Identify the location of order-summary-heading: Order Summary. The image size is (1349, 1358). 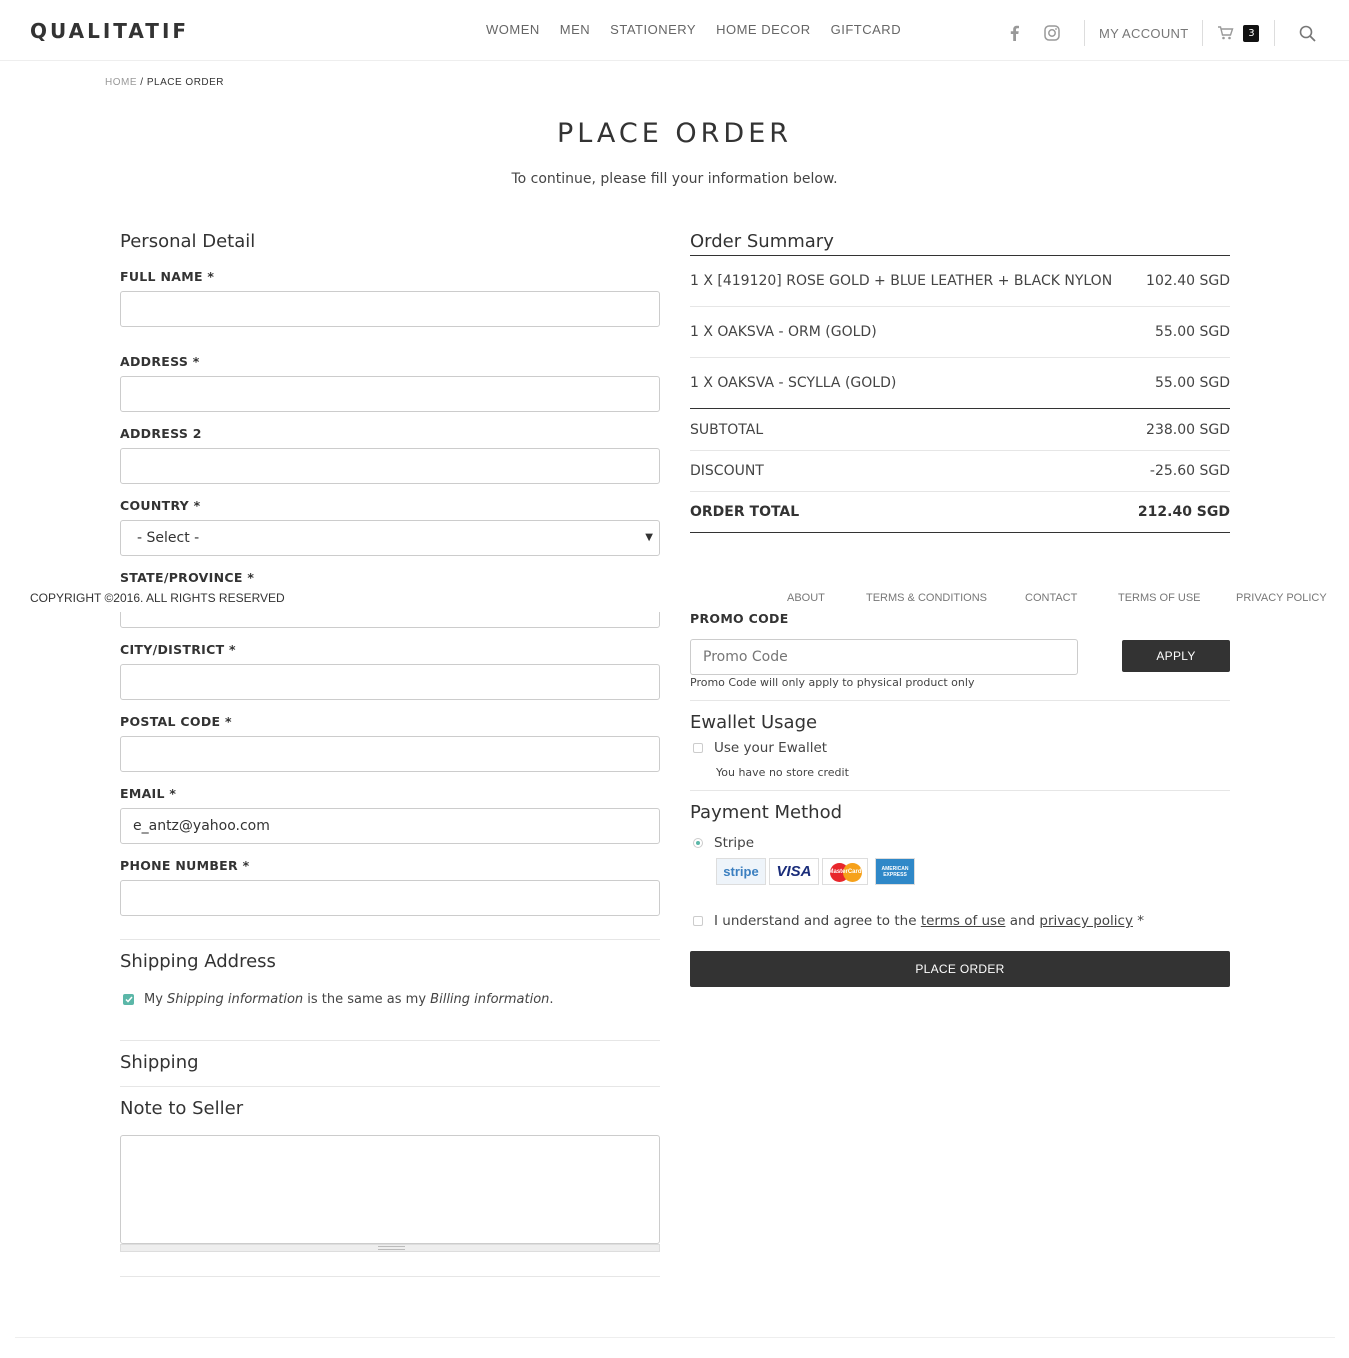
(762, 241).